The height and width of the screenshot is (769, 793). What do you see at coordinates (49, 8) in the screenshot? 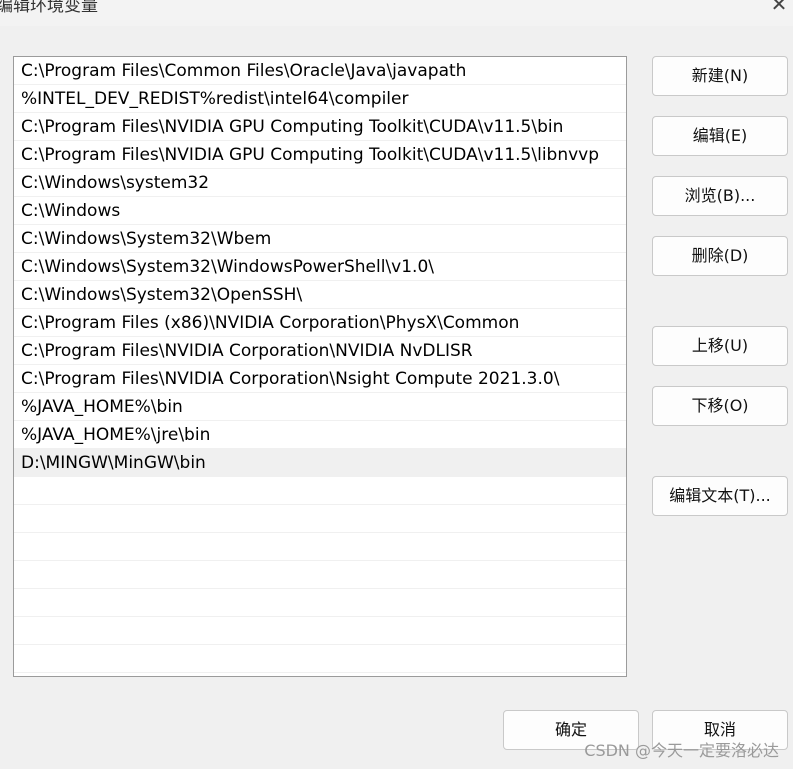
I see `window-title: 编辑环境变量` at bounding box center [49, 8].